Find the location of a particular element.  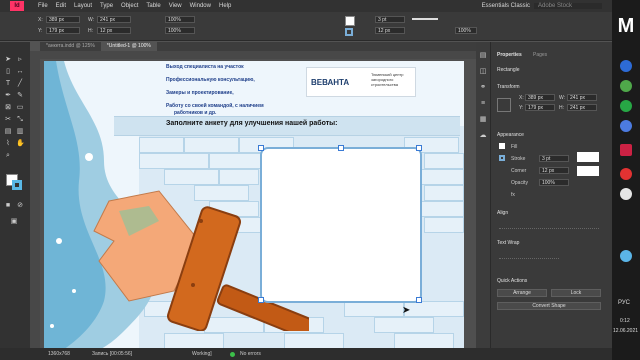

convert-shape-button: Convert Shape is located at coordinates (549, 306).